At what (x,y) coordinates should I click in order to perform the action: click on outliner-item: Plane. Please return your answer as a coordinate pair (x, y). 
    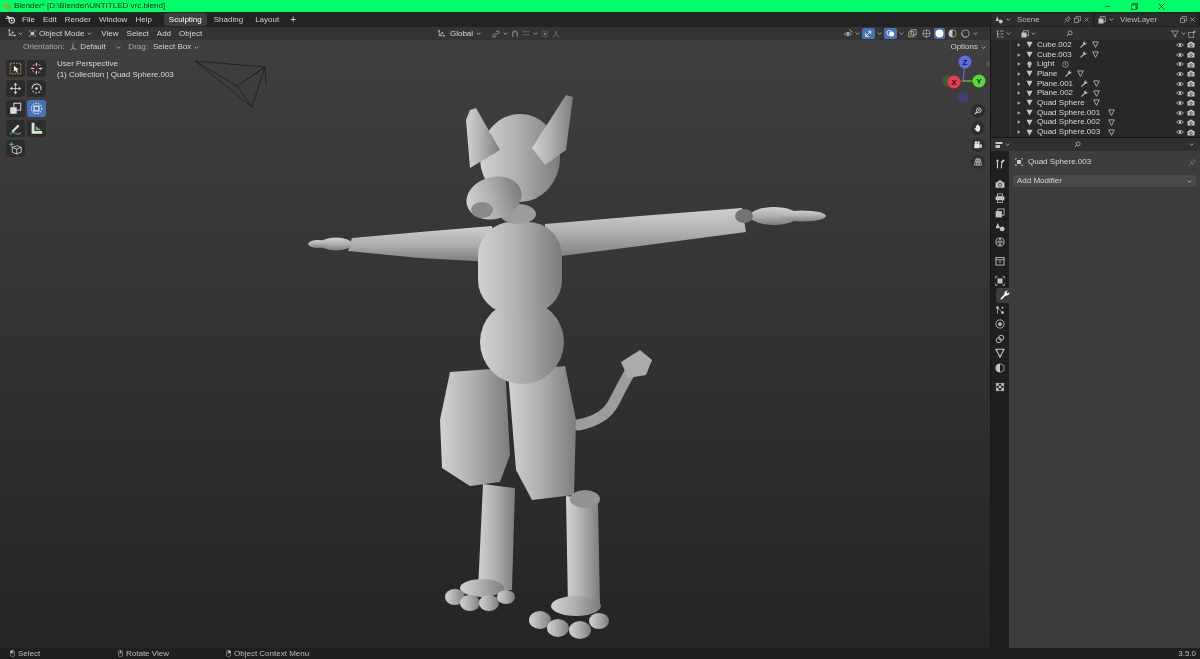
    Looking at the image, I should click on (1047, 73).